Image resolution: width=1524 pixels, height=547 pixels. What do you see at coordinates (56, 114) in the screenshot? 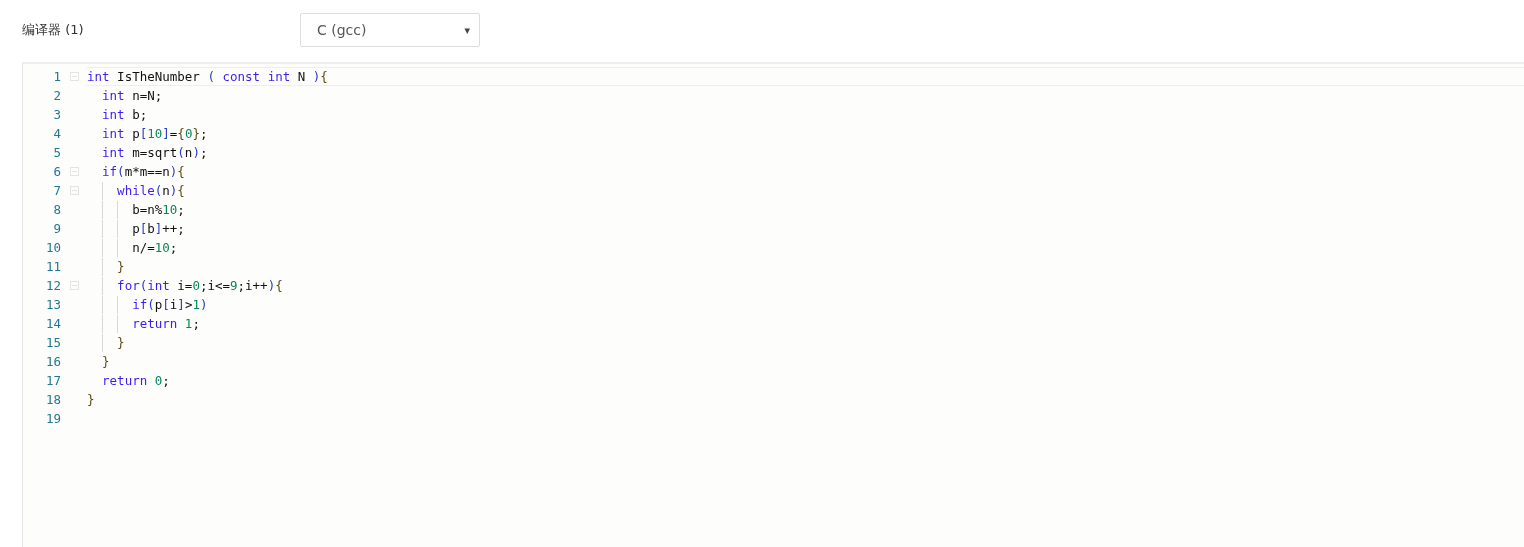
I see `line-number: 3` at bounding box center [56, 114].